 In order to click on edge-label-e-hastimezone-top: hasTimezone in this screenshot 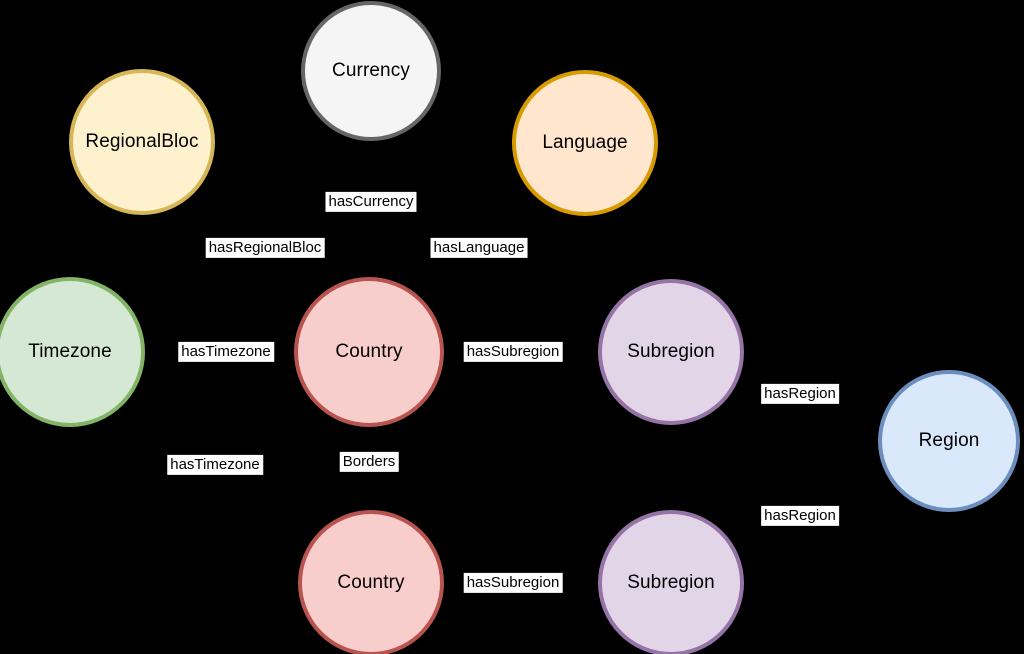, I will do `click(226, 352)`.